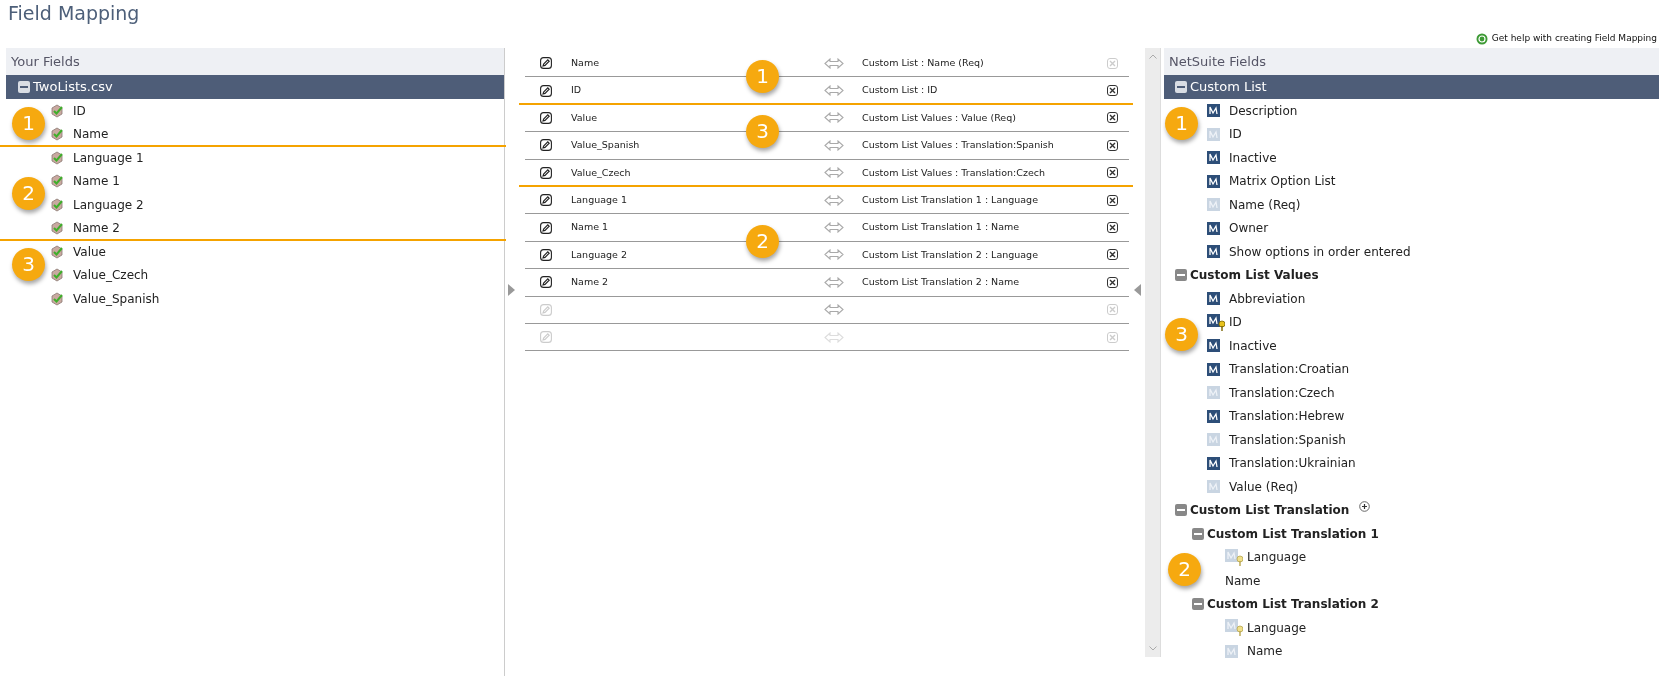 The image size is (1663, 676). Describe the element at coordinates (590, 282) in the screenshot. I see `source-field: Name 2` at that location.